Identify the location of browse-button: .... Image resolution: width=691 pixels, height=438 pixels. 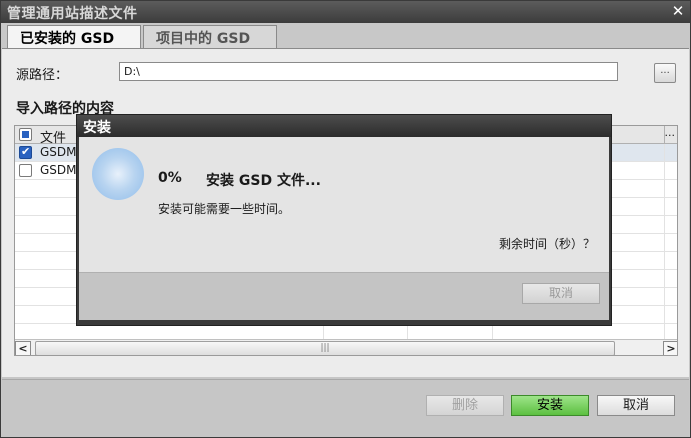
(665, 73).